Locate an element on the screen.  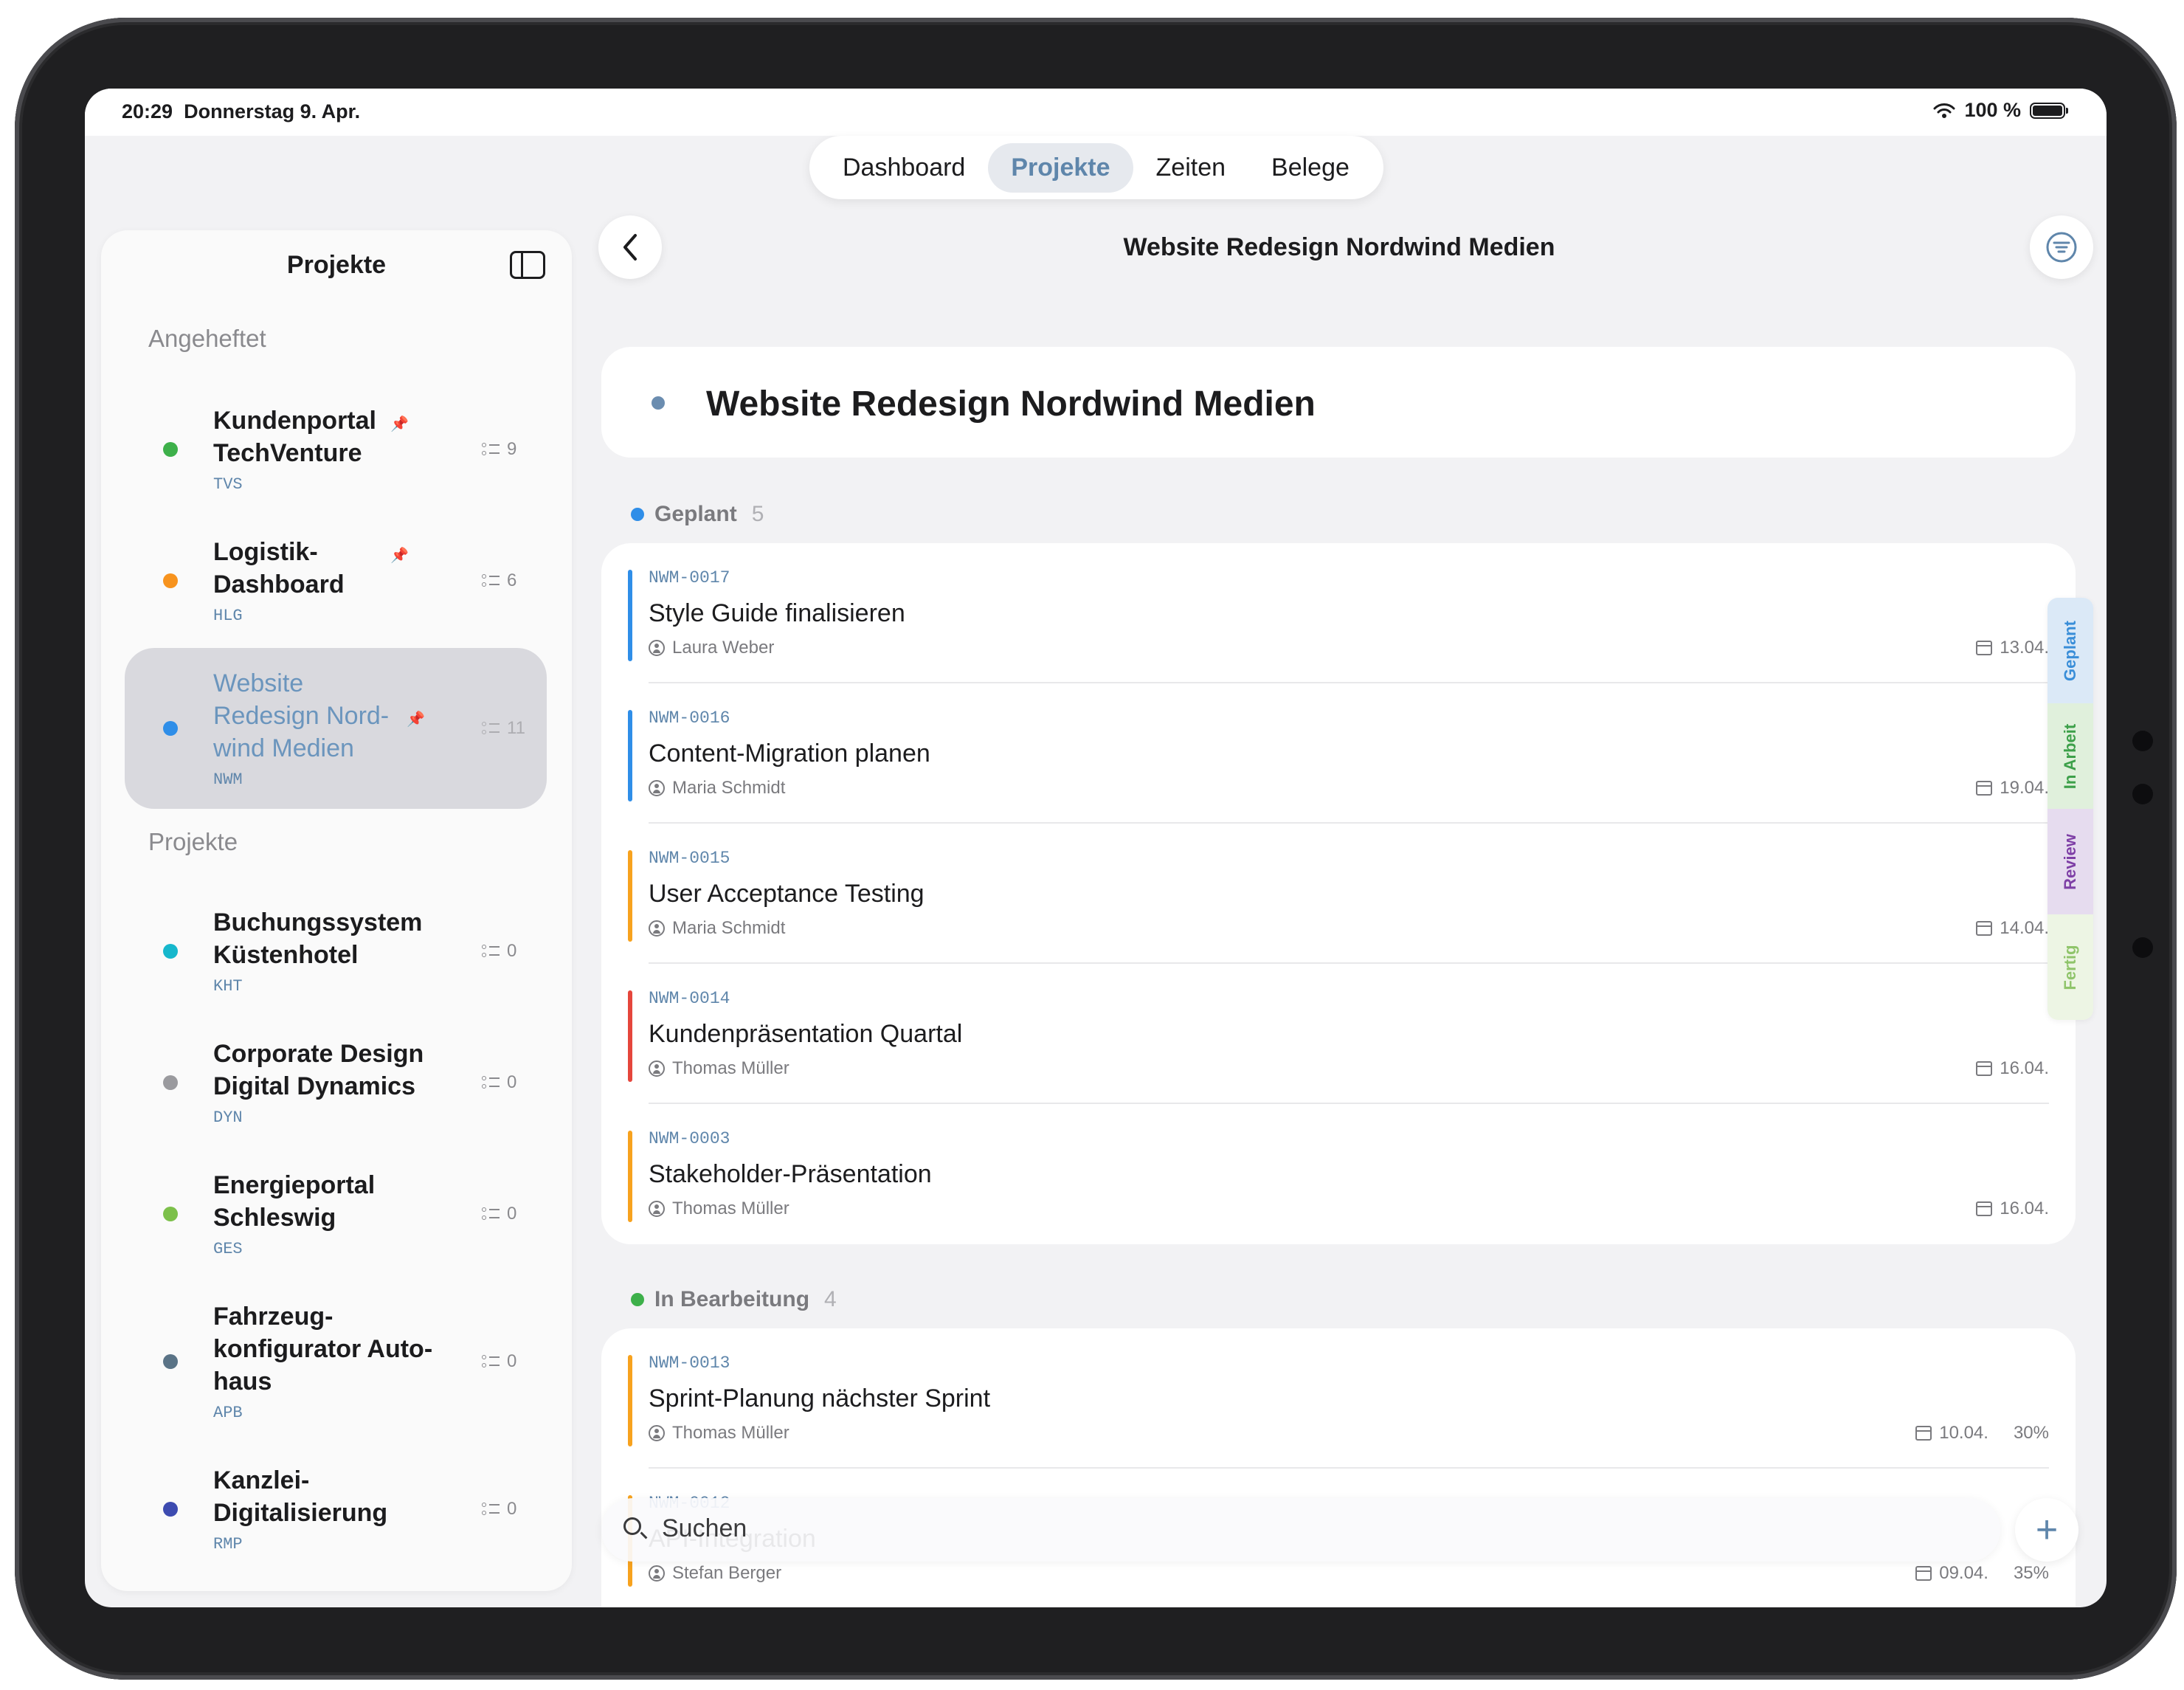
task-due: 19.04. is located at coordinates (2012, 788).